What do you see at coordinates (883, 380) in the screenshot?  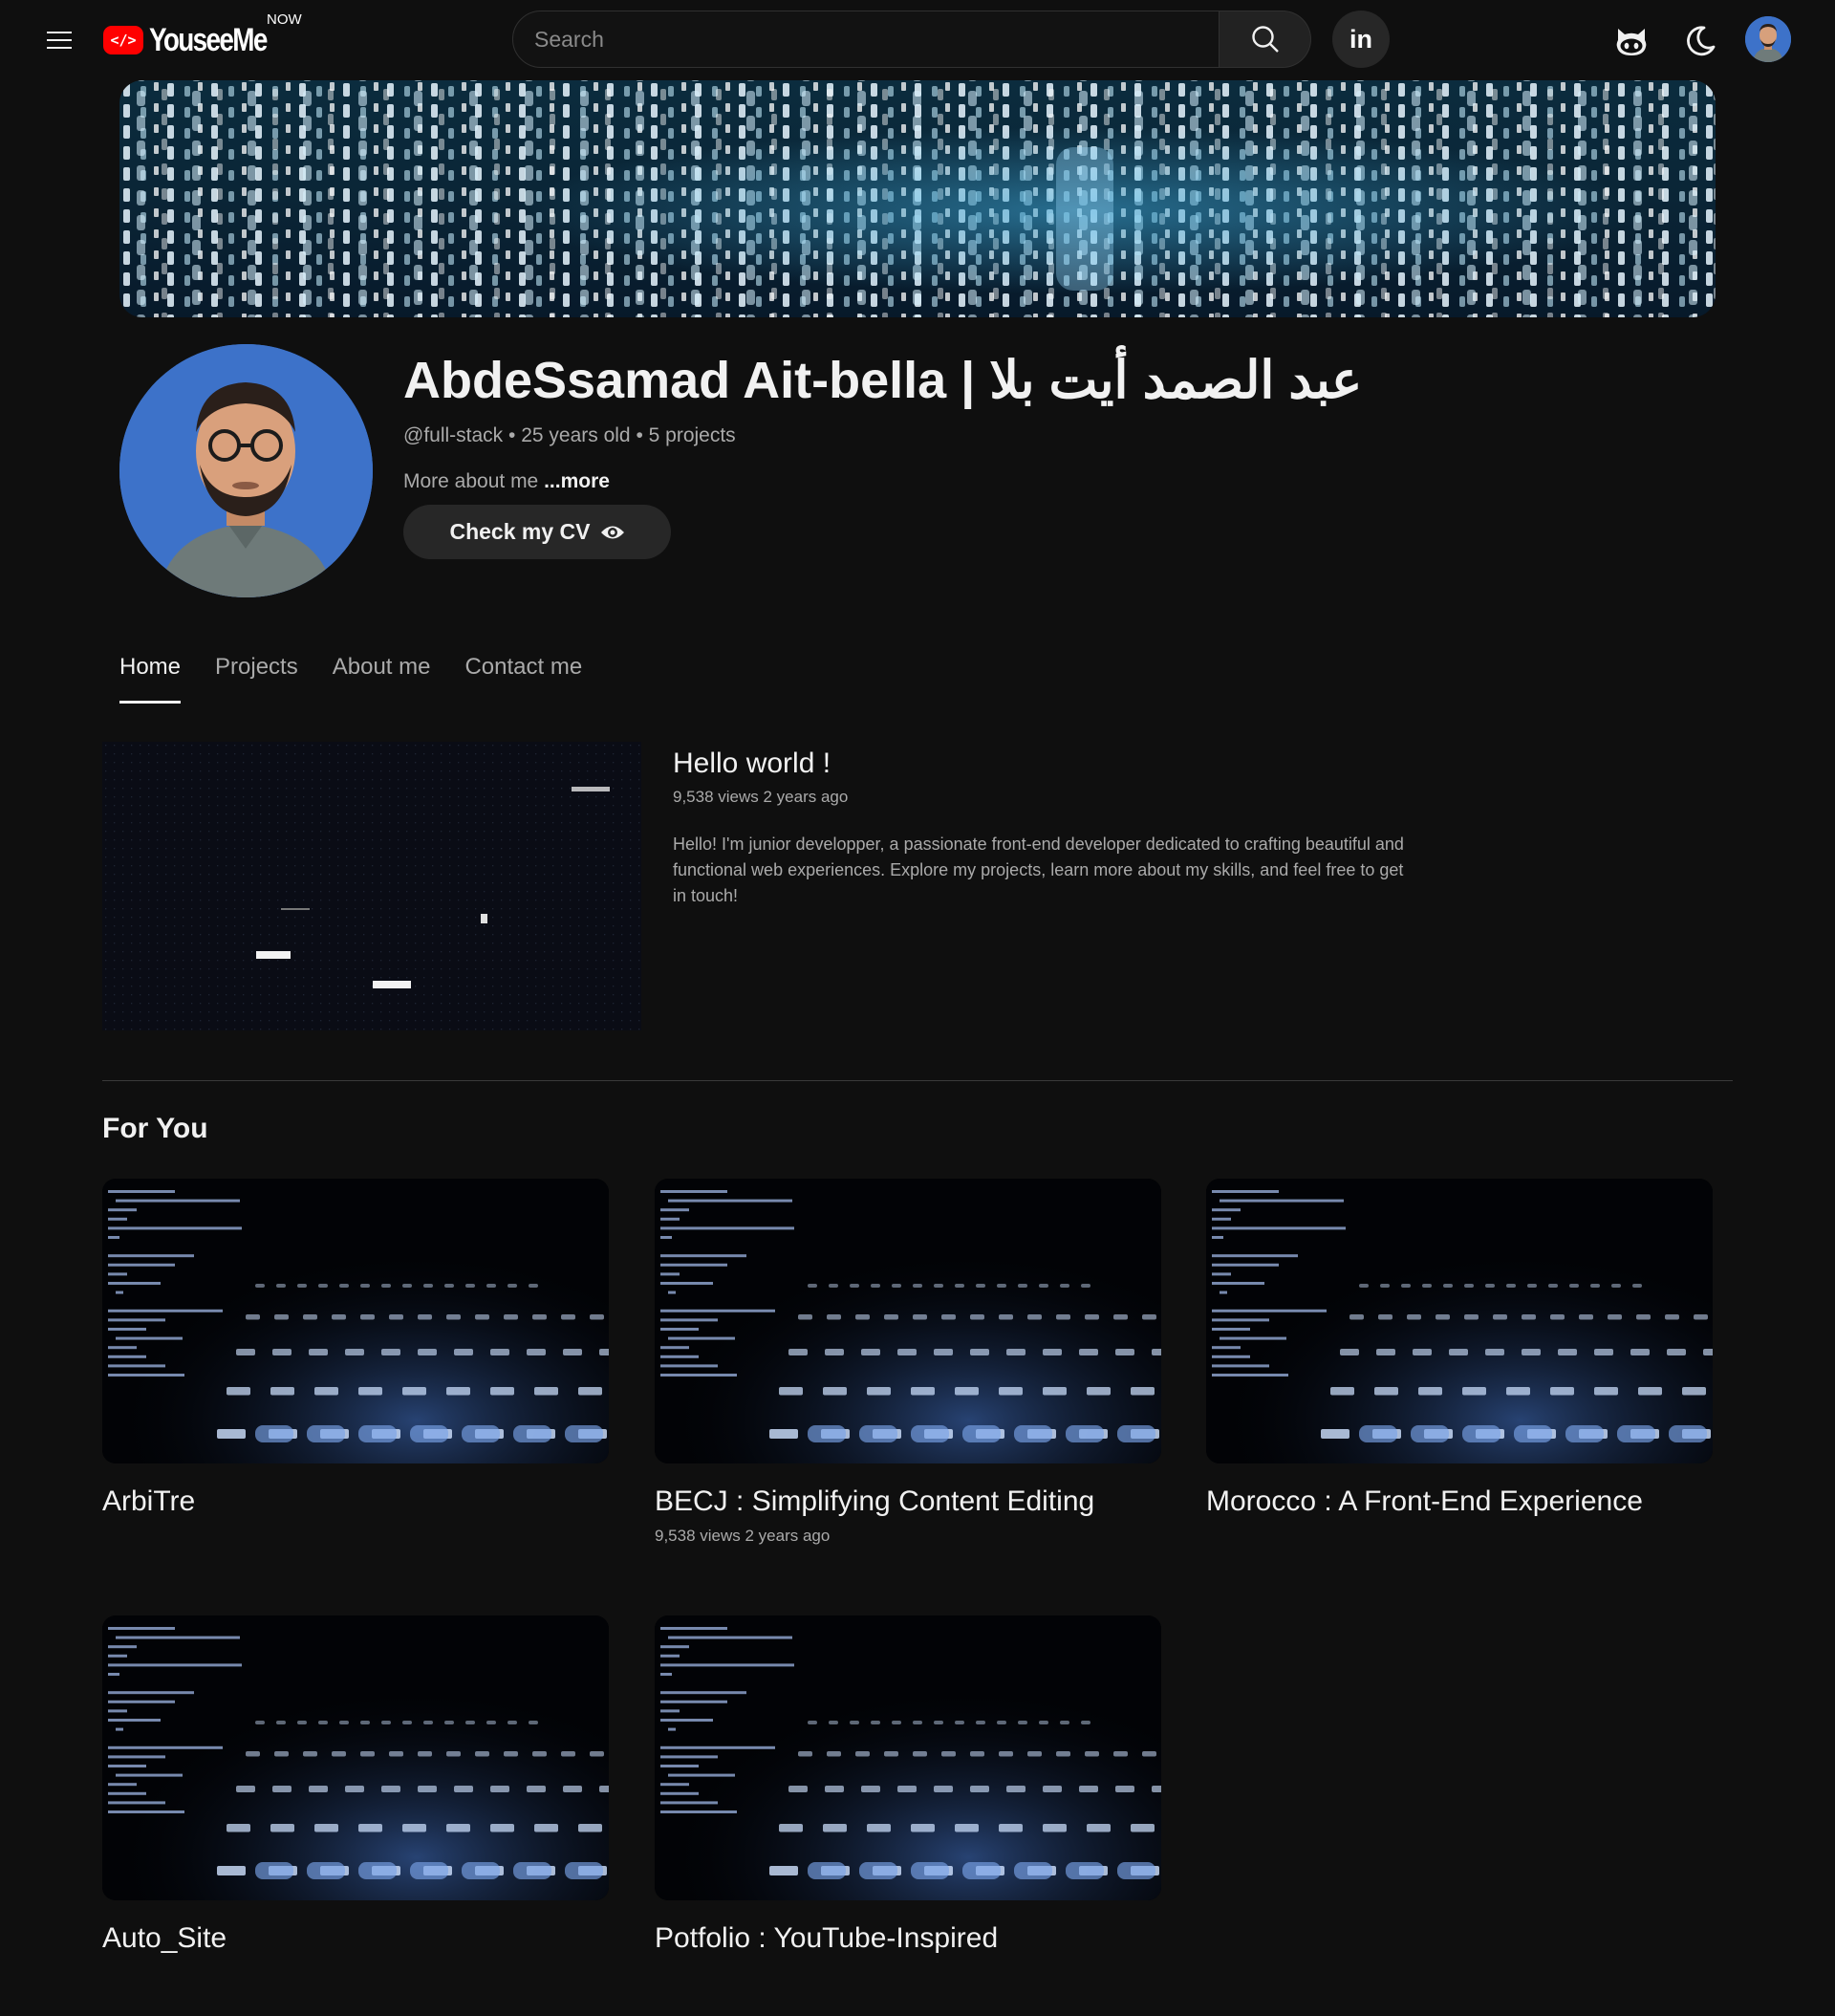 I see `channel-name: AbdeSsamad Ait-bella | عبد الصمد أيت بلا` at bounding box center [883, 380].